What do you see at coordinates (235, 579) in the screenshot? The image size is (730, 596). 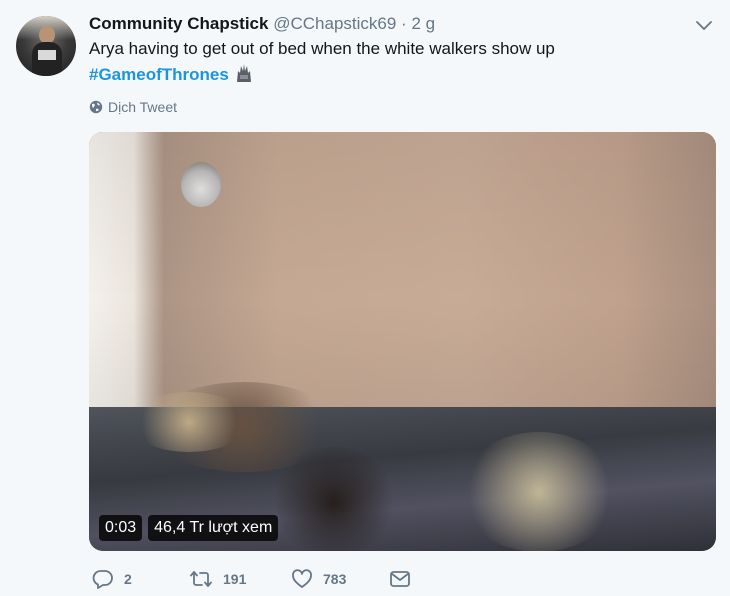 I see `retweet-count: 191` at bounding box center [235, 579].